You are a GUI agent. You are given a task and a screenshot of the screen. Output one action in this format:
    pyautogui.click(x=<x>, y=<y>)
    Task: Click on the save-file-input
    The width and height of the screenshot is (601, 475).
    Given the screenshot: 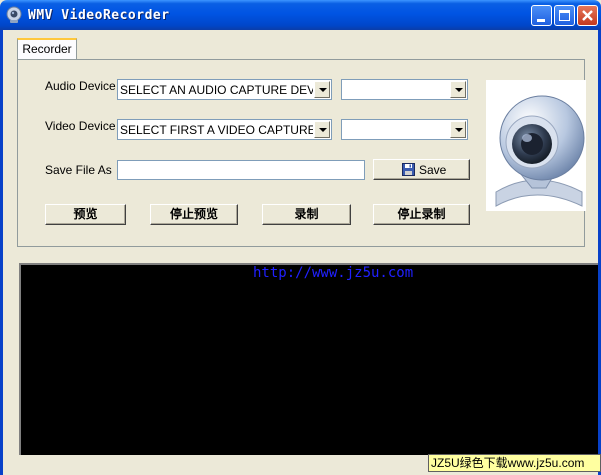 What is the action you would take?
    pyautogui.click(x=241, y=170)
    